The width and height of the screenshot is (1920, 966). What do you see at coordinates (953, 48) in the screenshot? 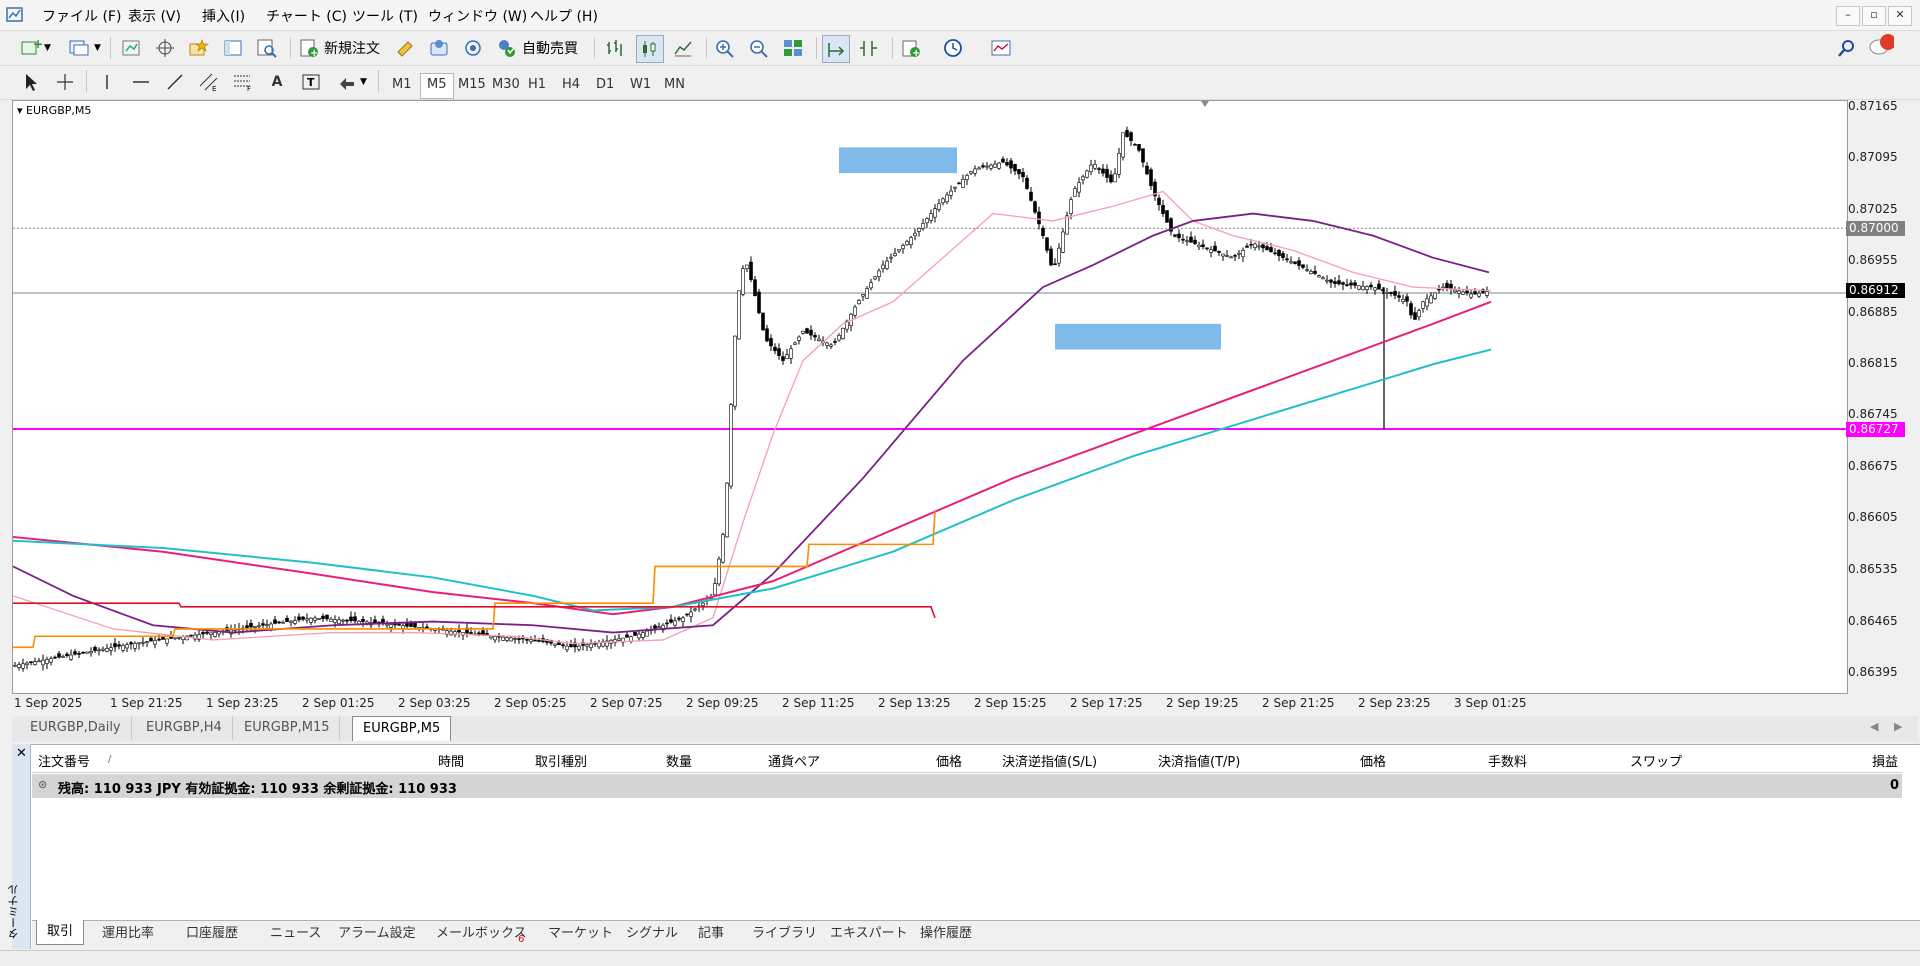
I see `periodicity-clock-icon` at bounding box center [953, 48].